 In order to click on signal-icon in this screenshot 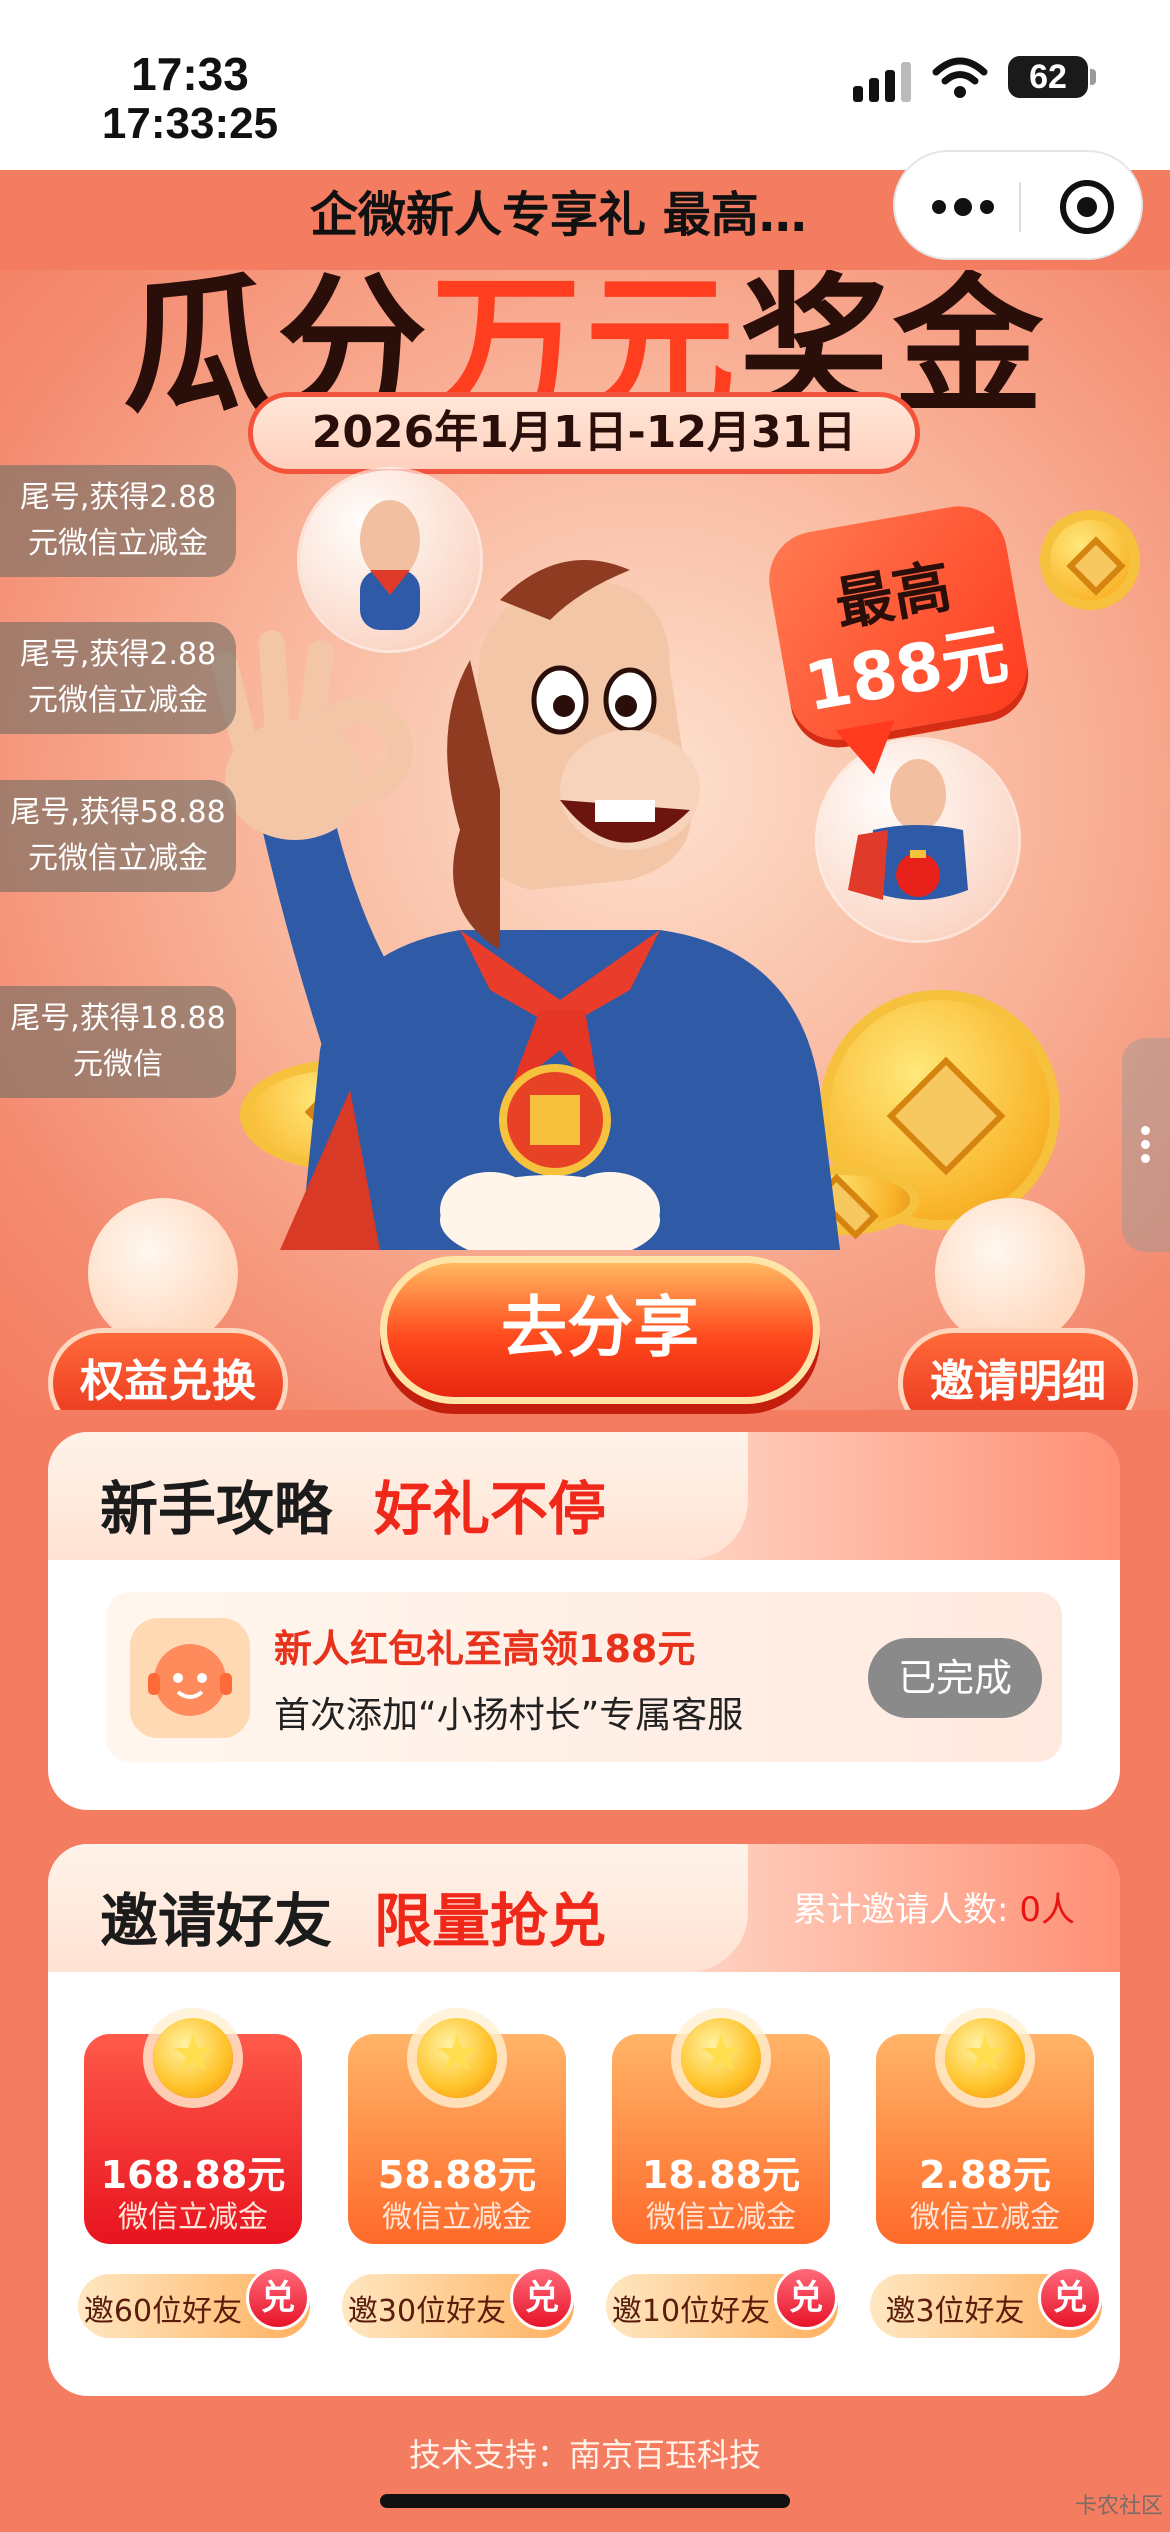, I will do `click(882, 82)`.